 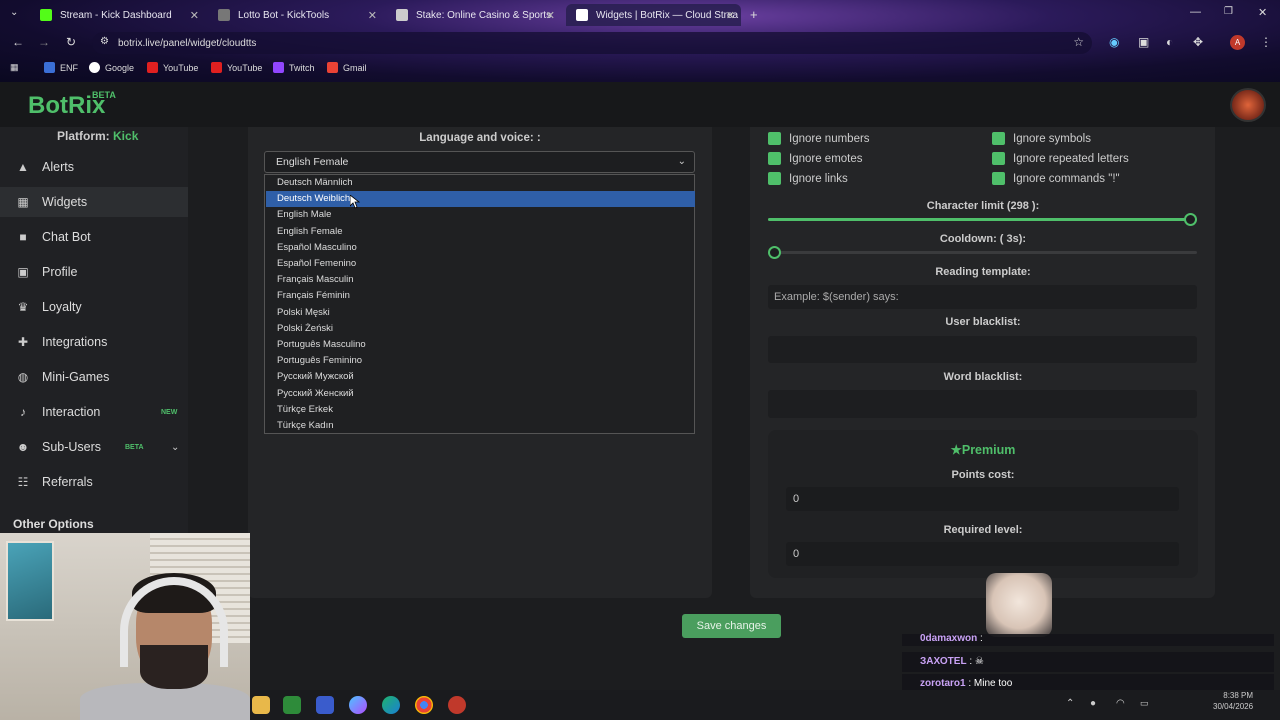 What do you see at coordinates (14, 67) in the screenshot?
I see `apps-icon: ▦` at bounding box center [14, 67].